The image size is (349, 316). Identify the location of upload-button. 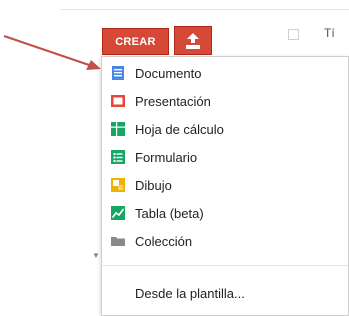
(193, 40).